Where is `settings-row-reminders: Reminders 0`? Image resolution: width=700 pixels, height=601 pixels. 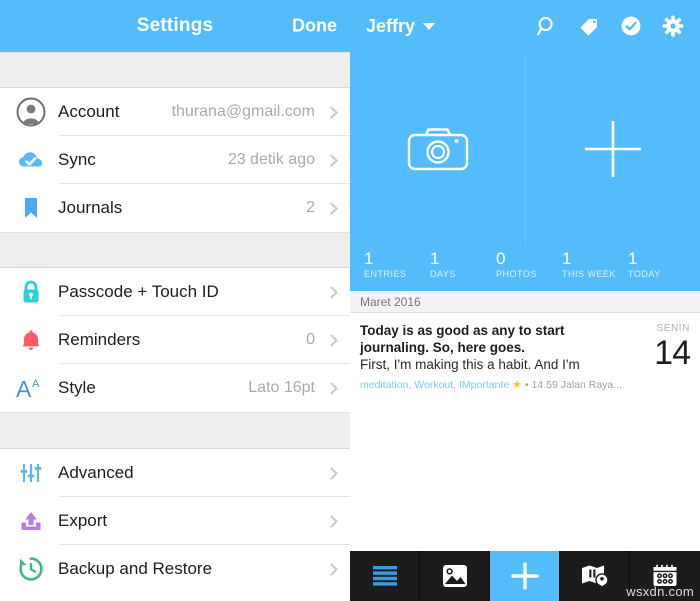 settings-row-reminders: Reminders 0 is located at coordinates (175, 340).